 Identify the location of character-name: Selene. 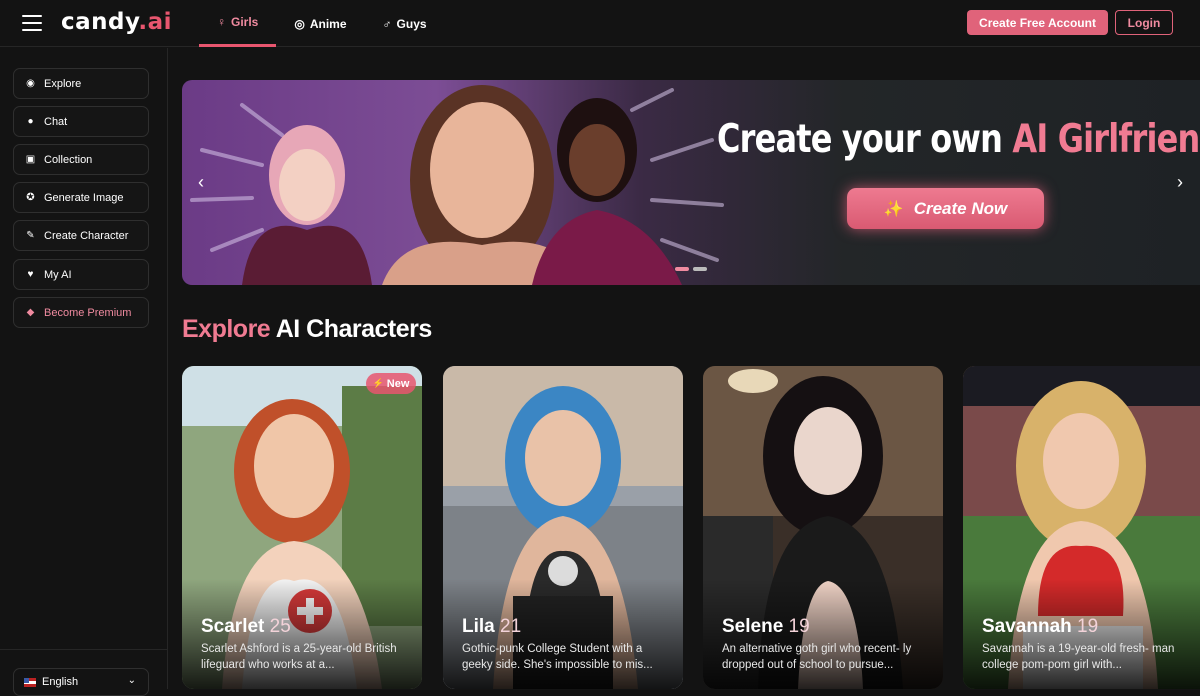
(753, 626).